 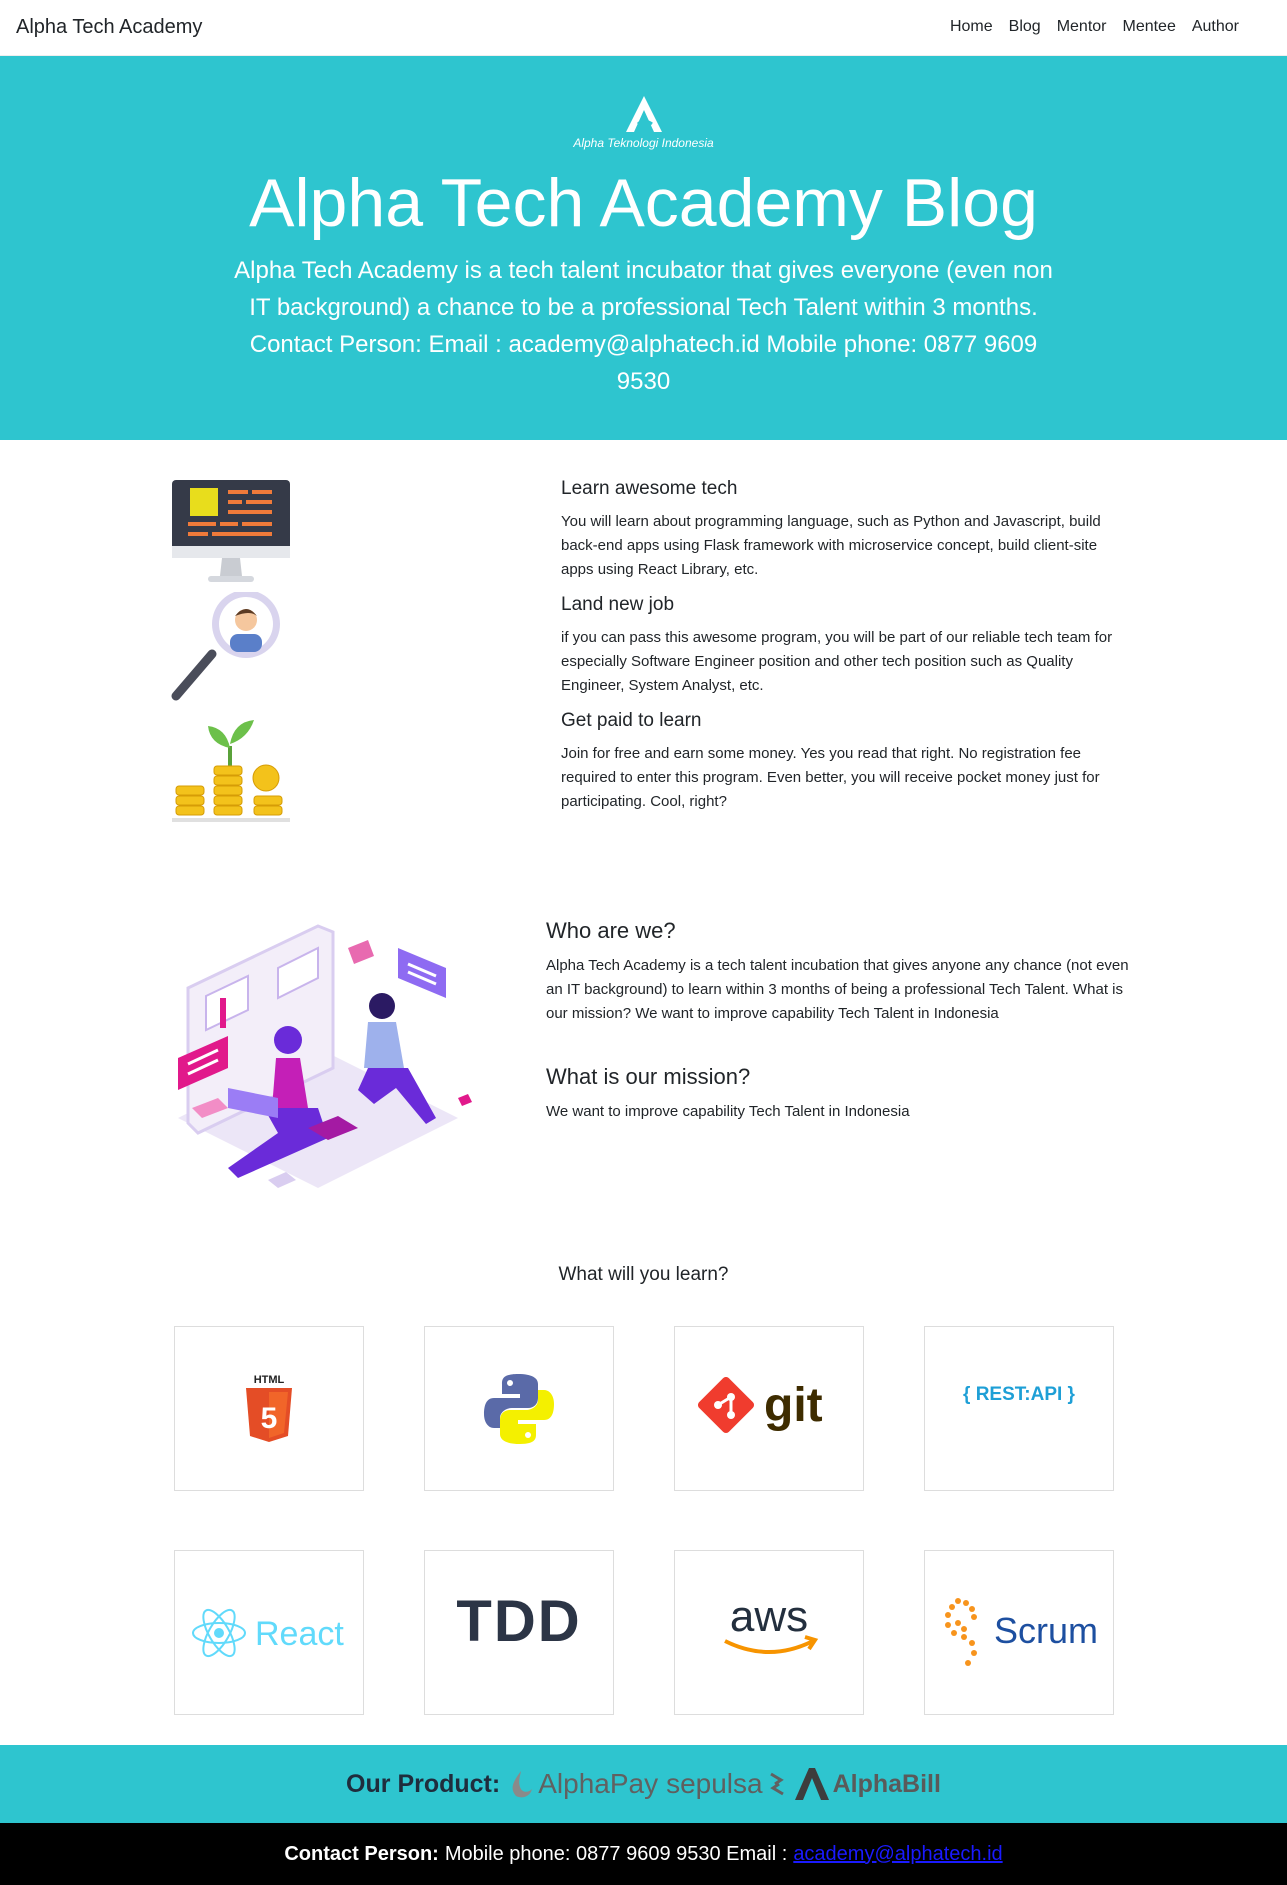 I want to click on monitor-icon, so click(x=231, y=531).